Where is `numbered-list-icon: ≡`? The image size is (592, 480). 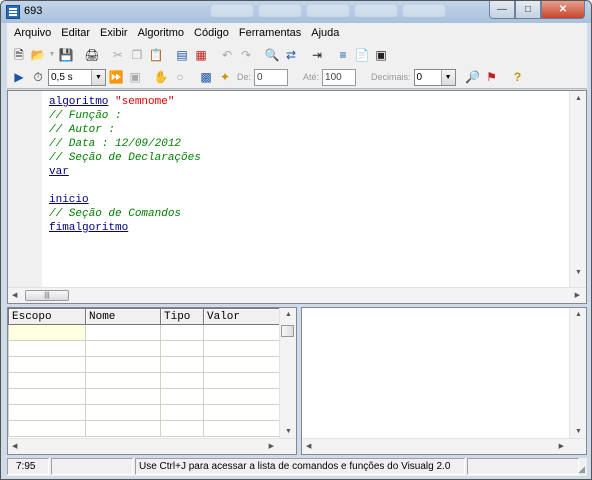
numbered-list-icon: ≡ is located at coordinates (343, 55).